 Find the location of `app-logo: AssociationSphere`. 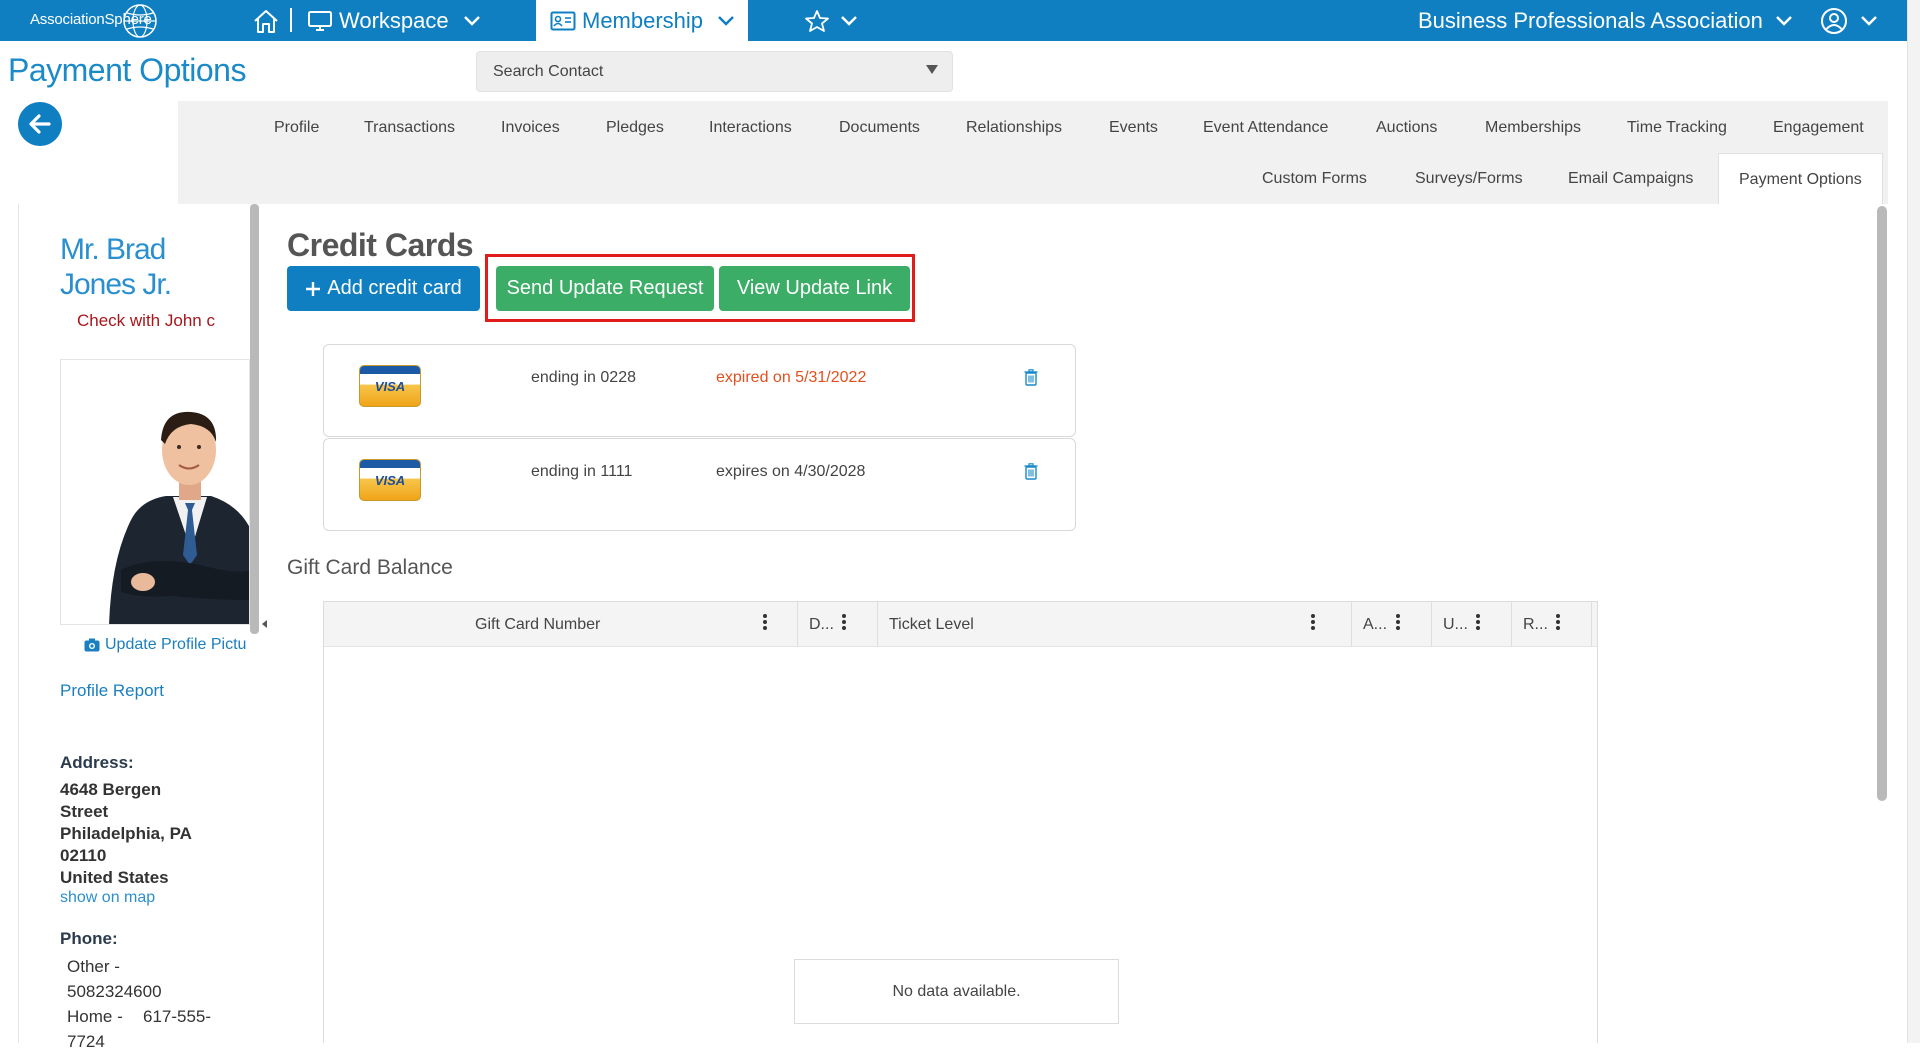

app-logo: AssociationSphere is located at coordinates (92, 20).